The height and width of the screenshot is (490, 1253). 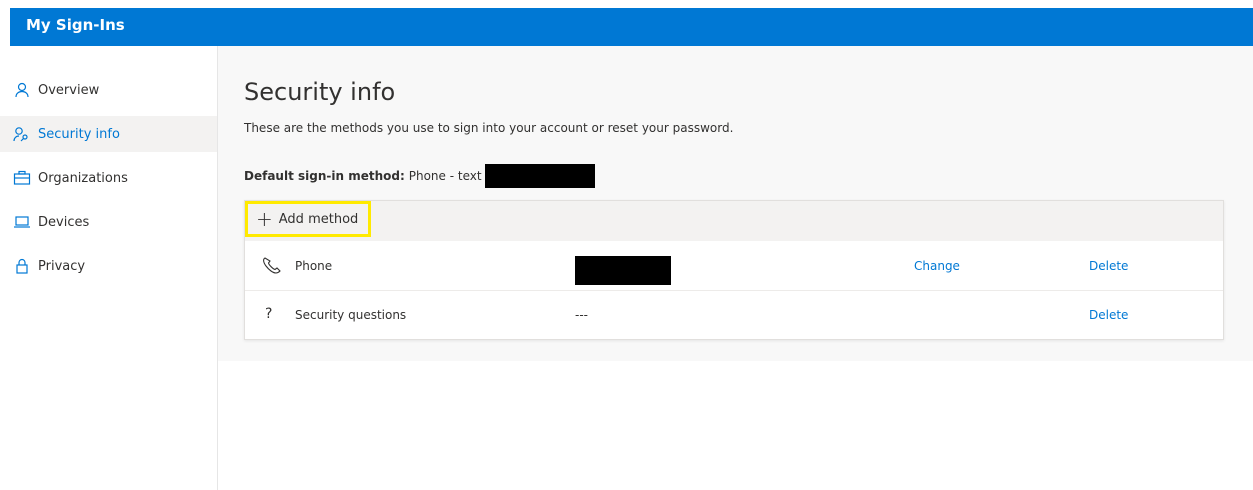 I want to click on sidebar-item-privacy: Privacy, so click(x=108, y=266).